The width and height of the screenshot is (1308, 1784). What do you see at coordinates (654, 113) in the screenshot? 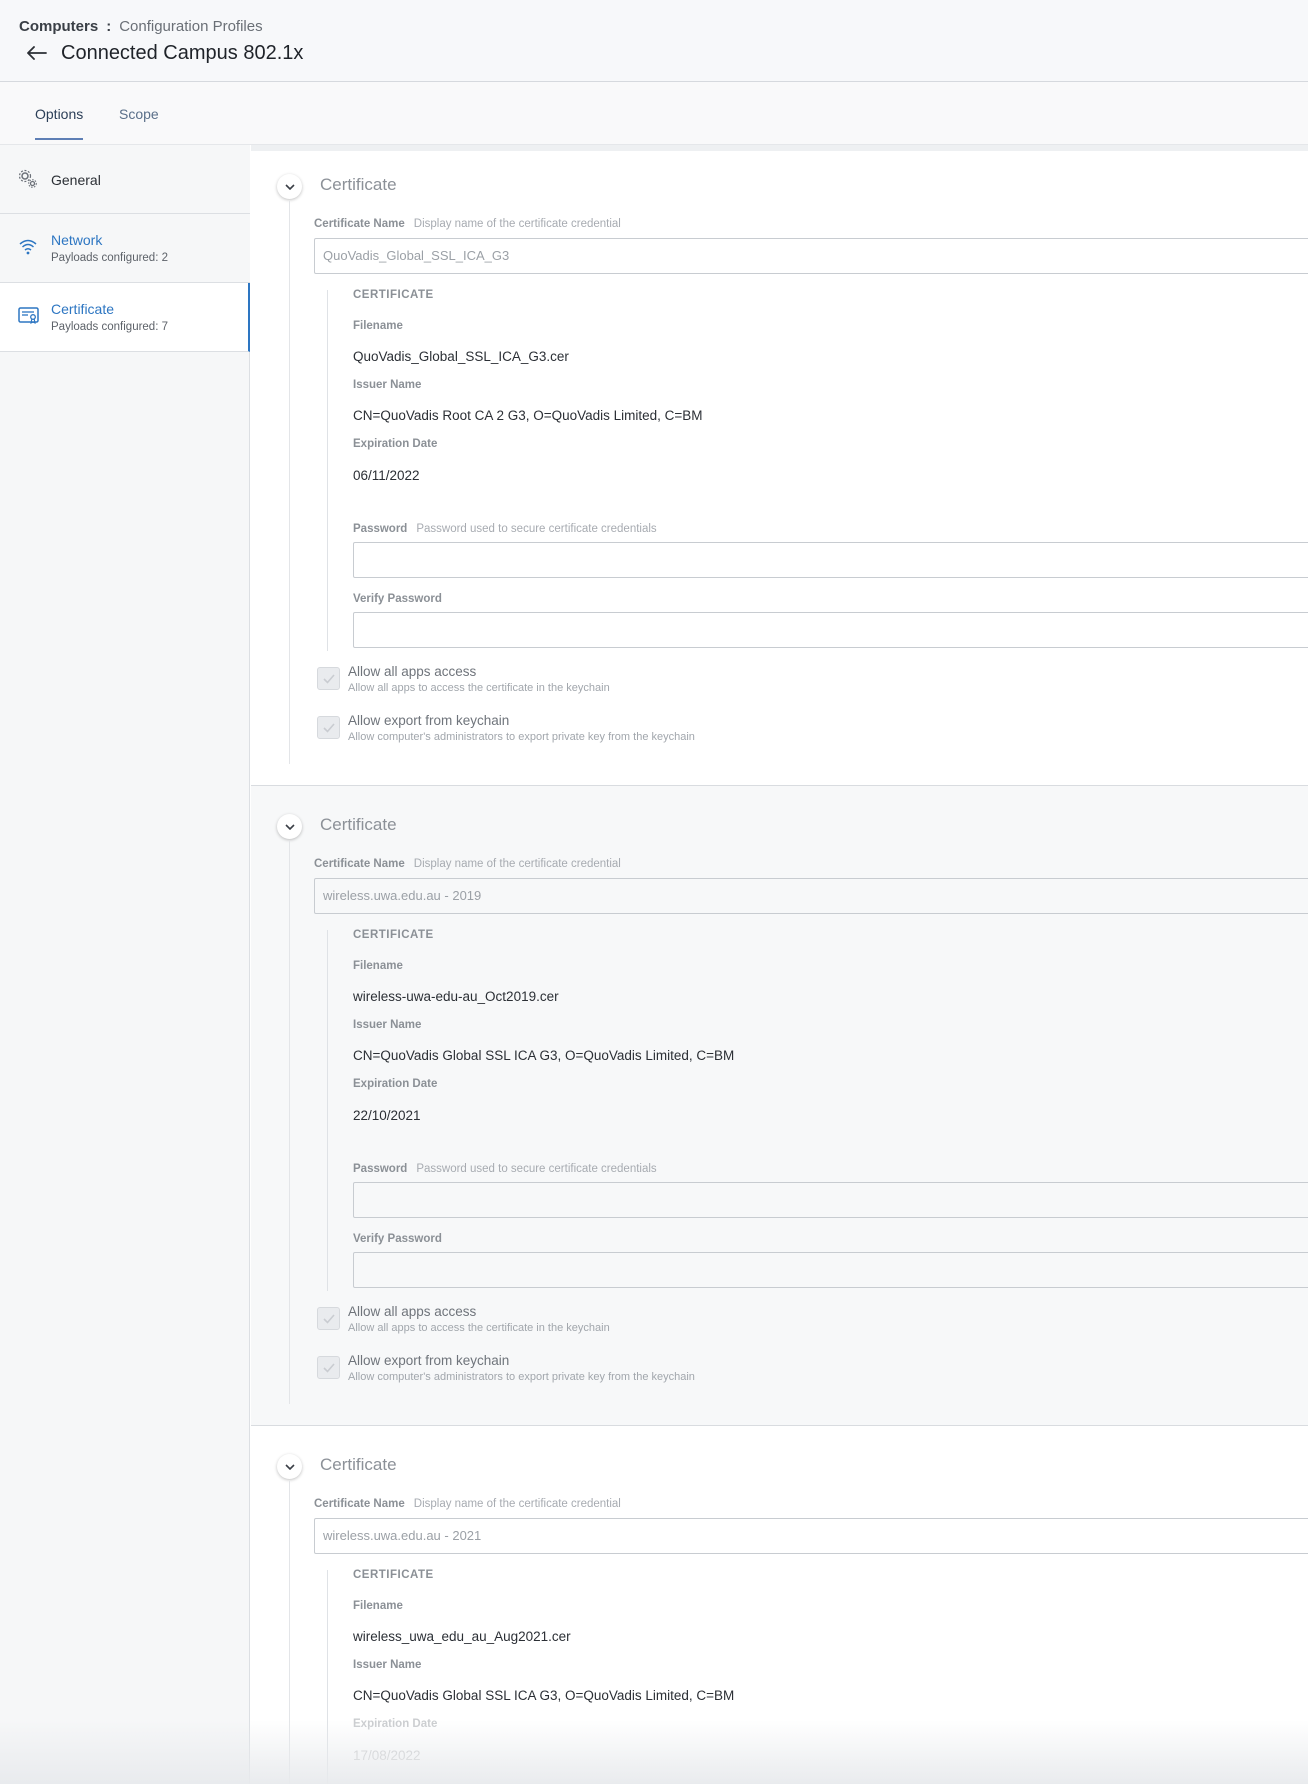
I see `tab-bar: Options Scope` at bounding box center [654, 113].